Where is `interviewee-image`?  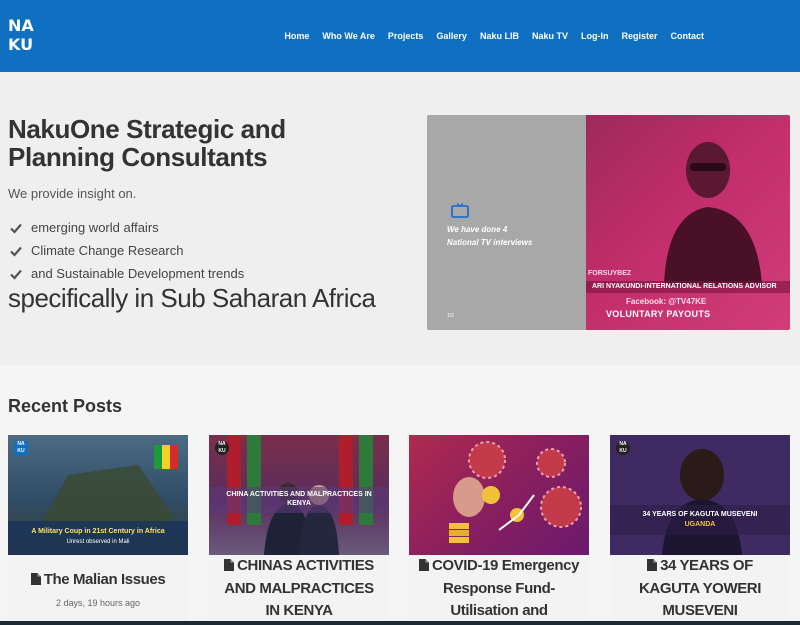 interviewee-image is located at coordinates (713, 213).